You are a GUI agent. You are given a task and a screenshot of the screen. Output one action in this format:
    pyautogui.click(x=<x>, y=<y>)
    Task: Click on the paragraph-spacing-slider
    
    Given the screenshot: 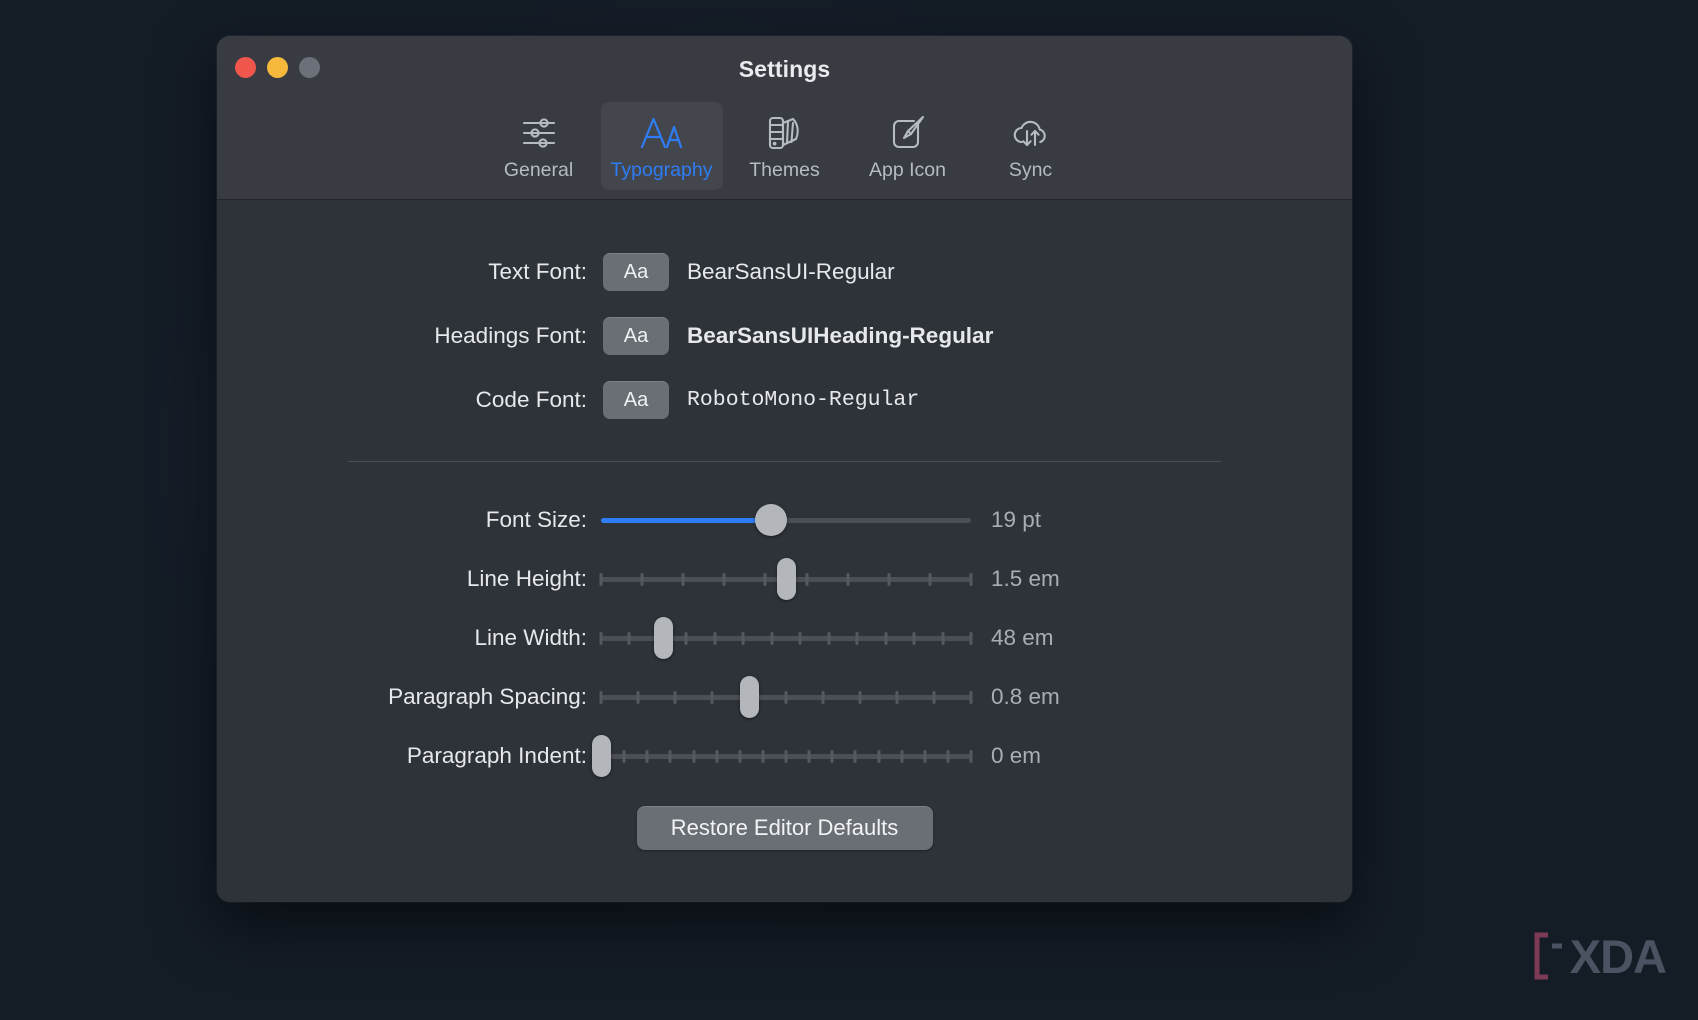 What is the action you would take?
    pyautogui.click(x=786, y=696)
    